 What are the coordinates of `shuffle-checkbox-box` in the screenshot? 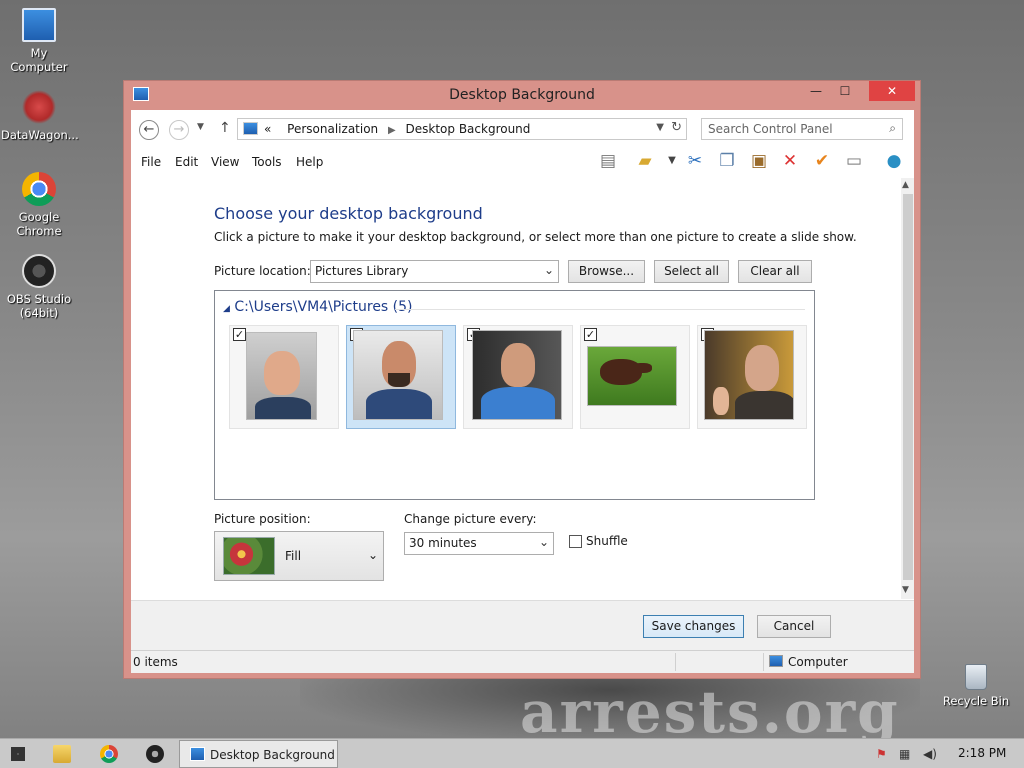 It's located at (575, 541).